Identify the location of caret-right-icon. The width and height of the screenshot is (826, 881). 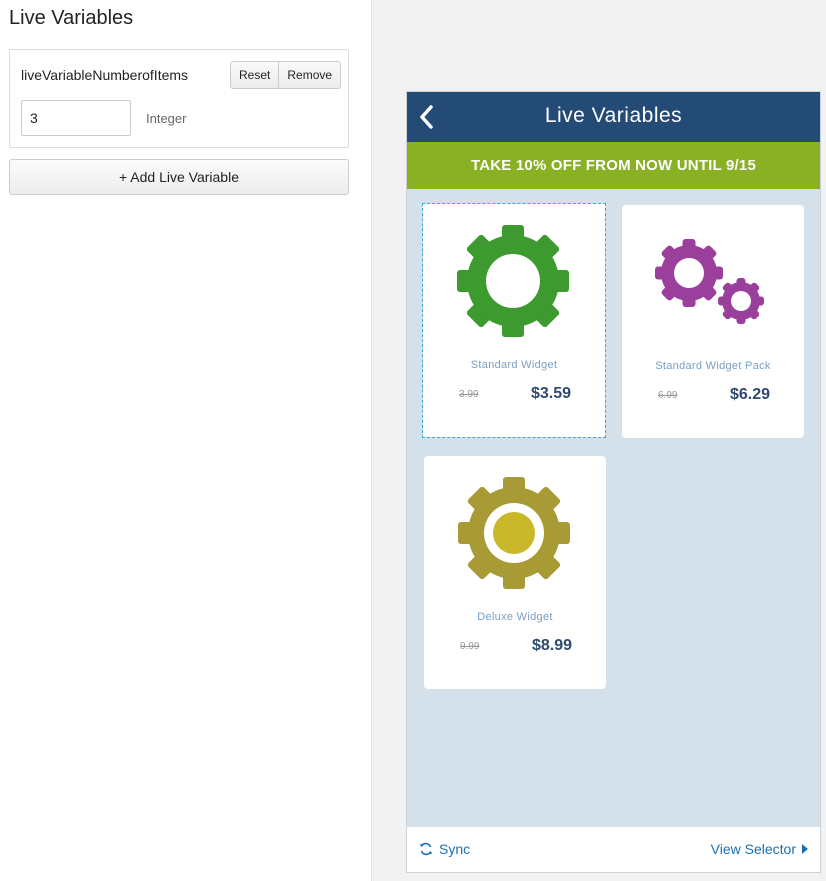
(805, 849).